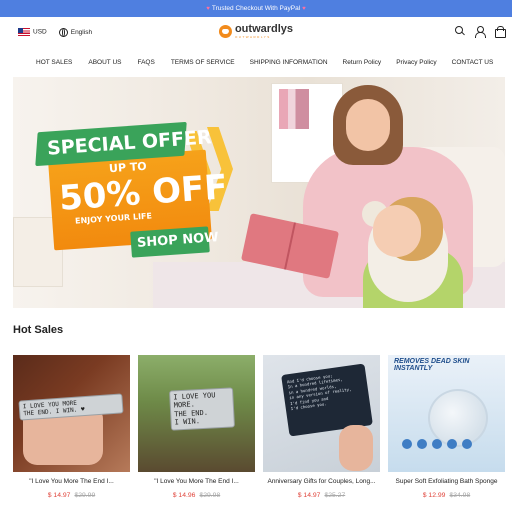 Image resolution: width=512 pixels, height=512 pixels. What do you see at coordinates (40, 32) in the screenshot?
I see `currency-label: USD` at bounding box center [40, 32].